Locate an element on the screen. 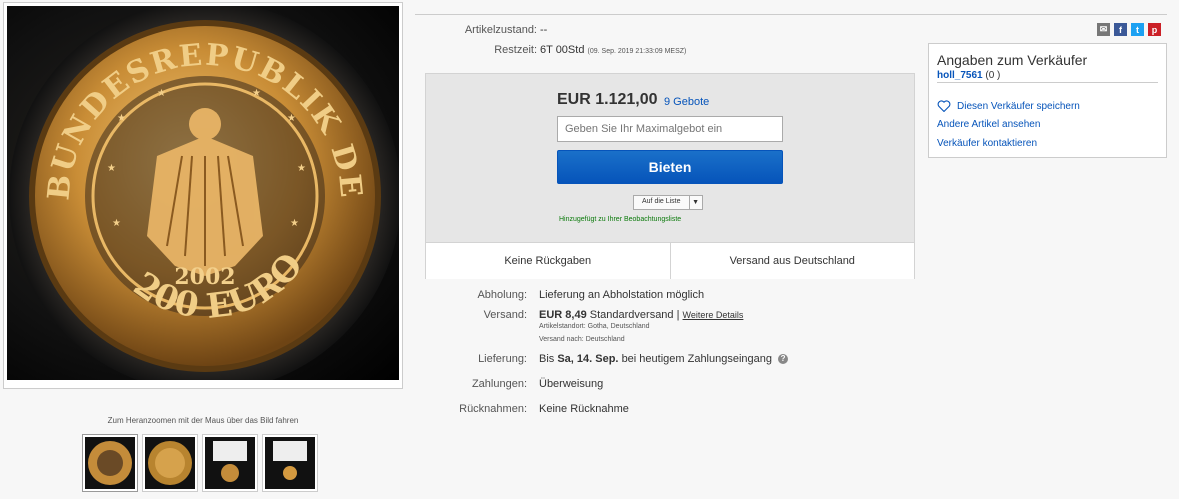 This screenshot has width=1179, height=499. save-seller-link: Diesen Verkäufer speichern is located at coordinates (1008, 106).